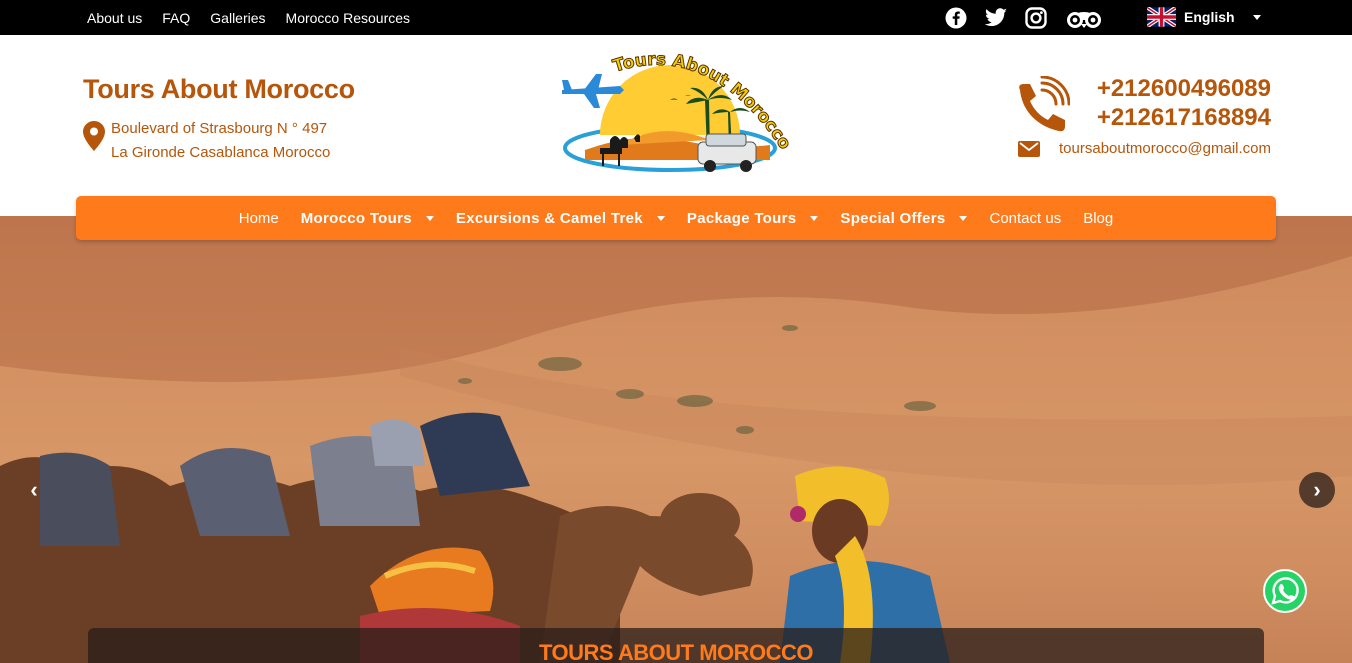 This screenshot has width=1352, height=663. I want to click on uk-flag-icon, so click(1161, 17).